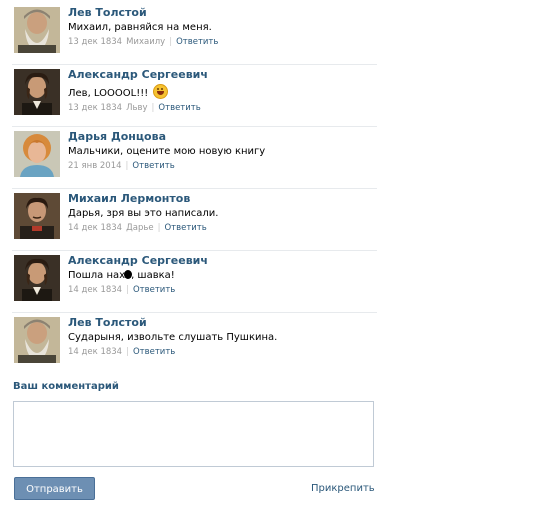  What do you see at coordinates (222, 136) in the screenshot?
I see `comment-author: Дарья Донцова` at bounding box center [222, 136].